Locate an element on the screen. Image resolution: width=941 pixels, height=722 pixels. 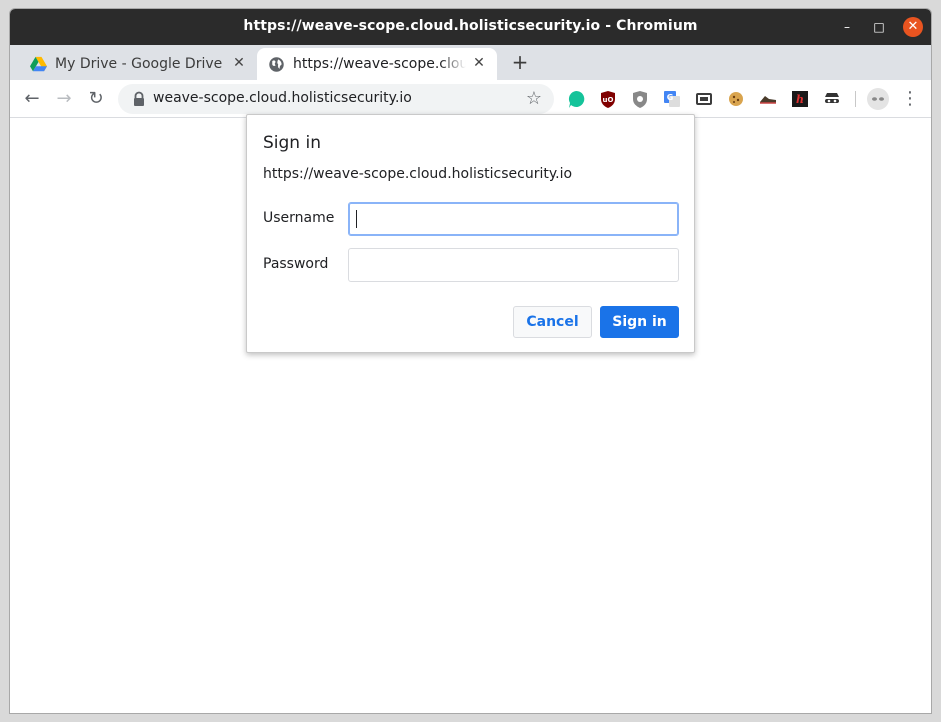
close-window-button: ✕ is located at coordinates (913, 27).